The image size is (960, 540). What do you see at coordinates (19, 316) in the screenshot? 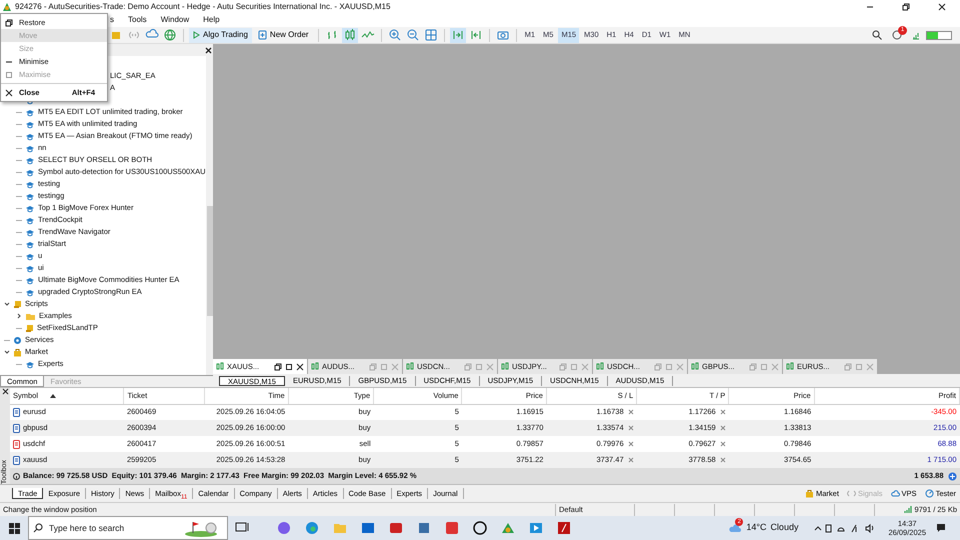
I see `chevron-right-icon` at bounding box center [19, 316].